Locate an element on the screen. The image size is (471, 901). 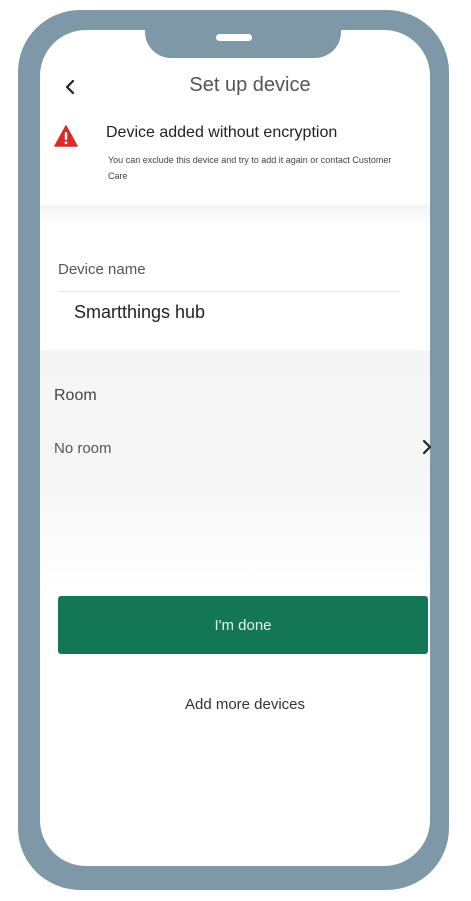
back-chevron-icon is located at coordinates (71, 87).